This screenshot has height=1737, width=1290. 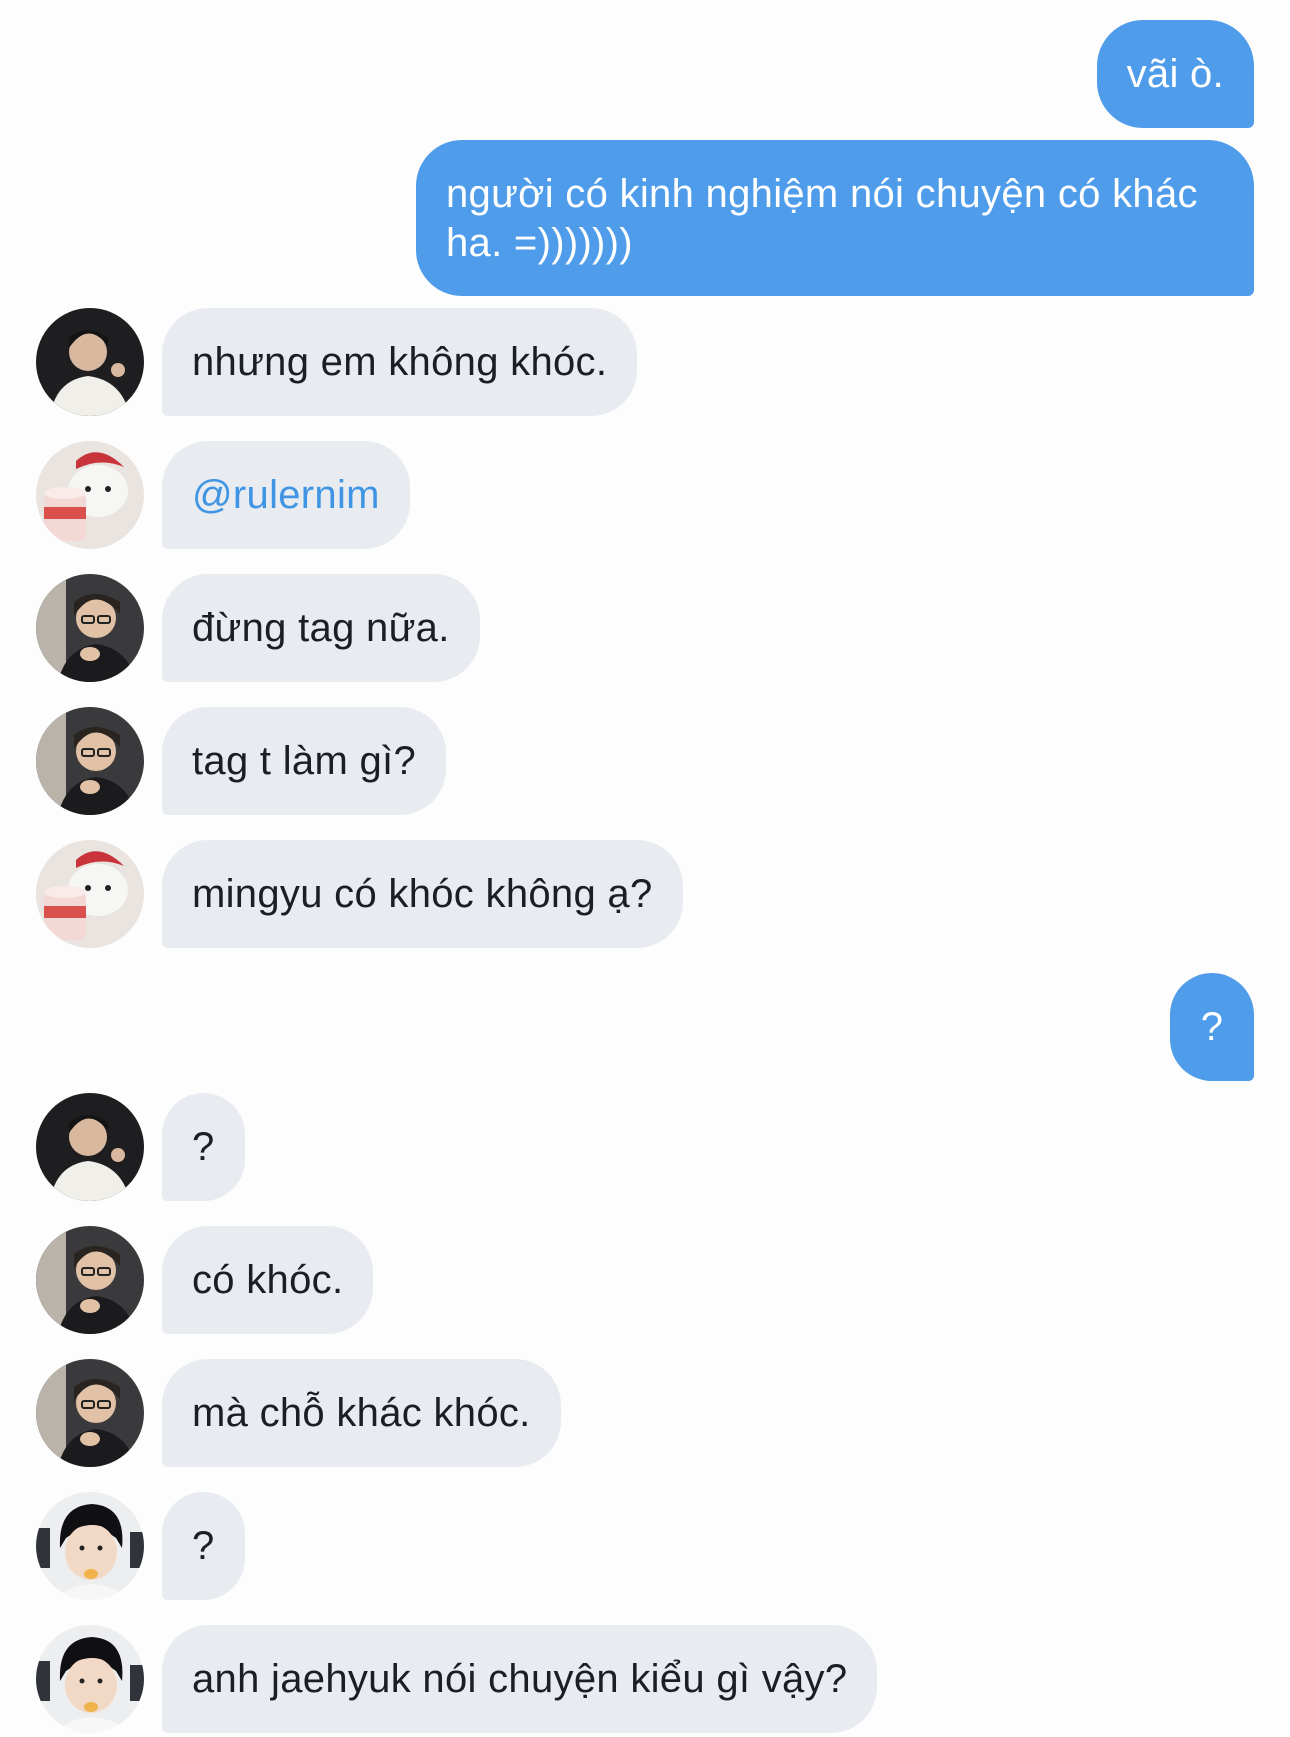 I want to click on incoming-message-bubble: tag t làm gì?, so click(x=304, y=761).